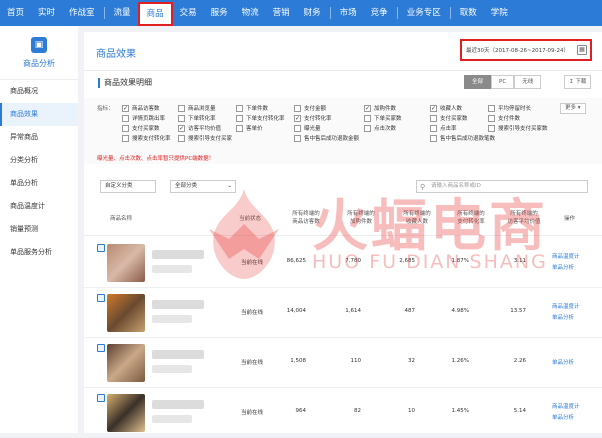 The width and height of the screenshot is (602, 438). I want to click on metric-checkbox: 支付件数, so click(504, 118).